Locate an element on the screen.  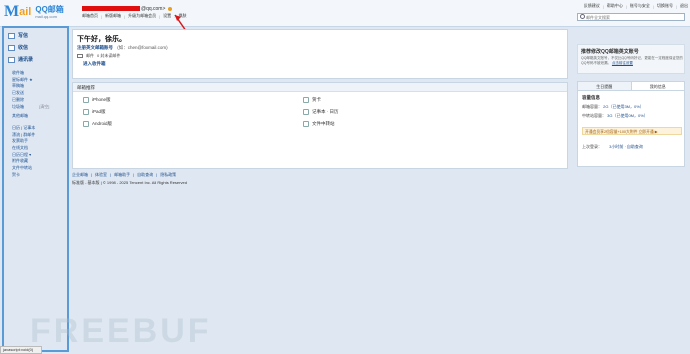
user-email: @qq.com> is located at coordinates (127, 8).